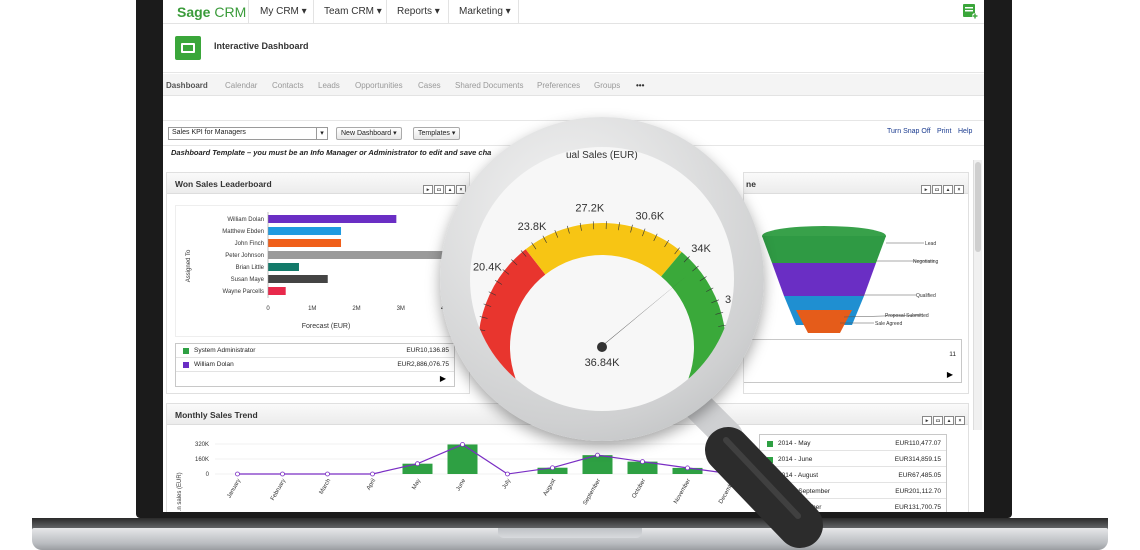 The height and width of the screenshot is (550, 1140). Describe the element at coordinates (589, 209) in the screenshot. I see `gauge-tick-label: 27.2K` at that location.